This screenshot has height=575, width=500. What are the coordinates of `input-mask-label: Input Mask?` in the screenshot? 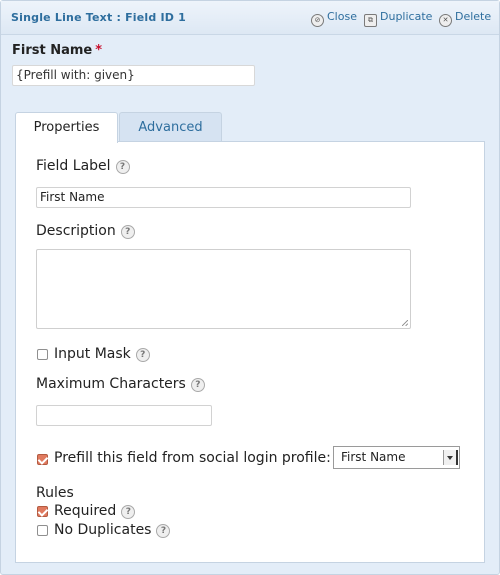 It's located at (102, 354).